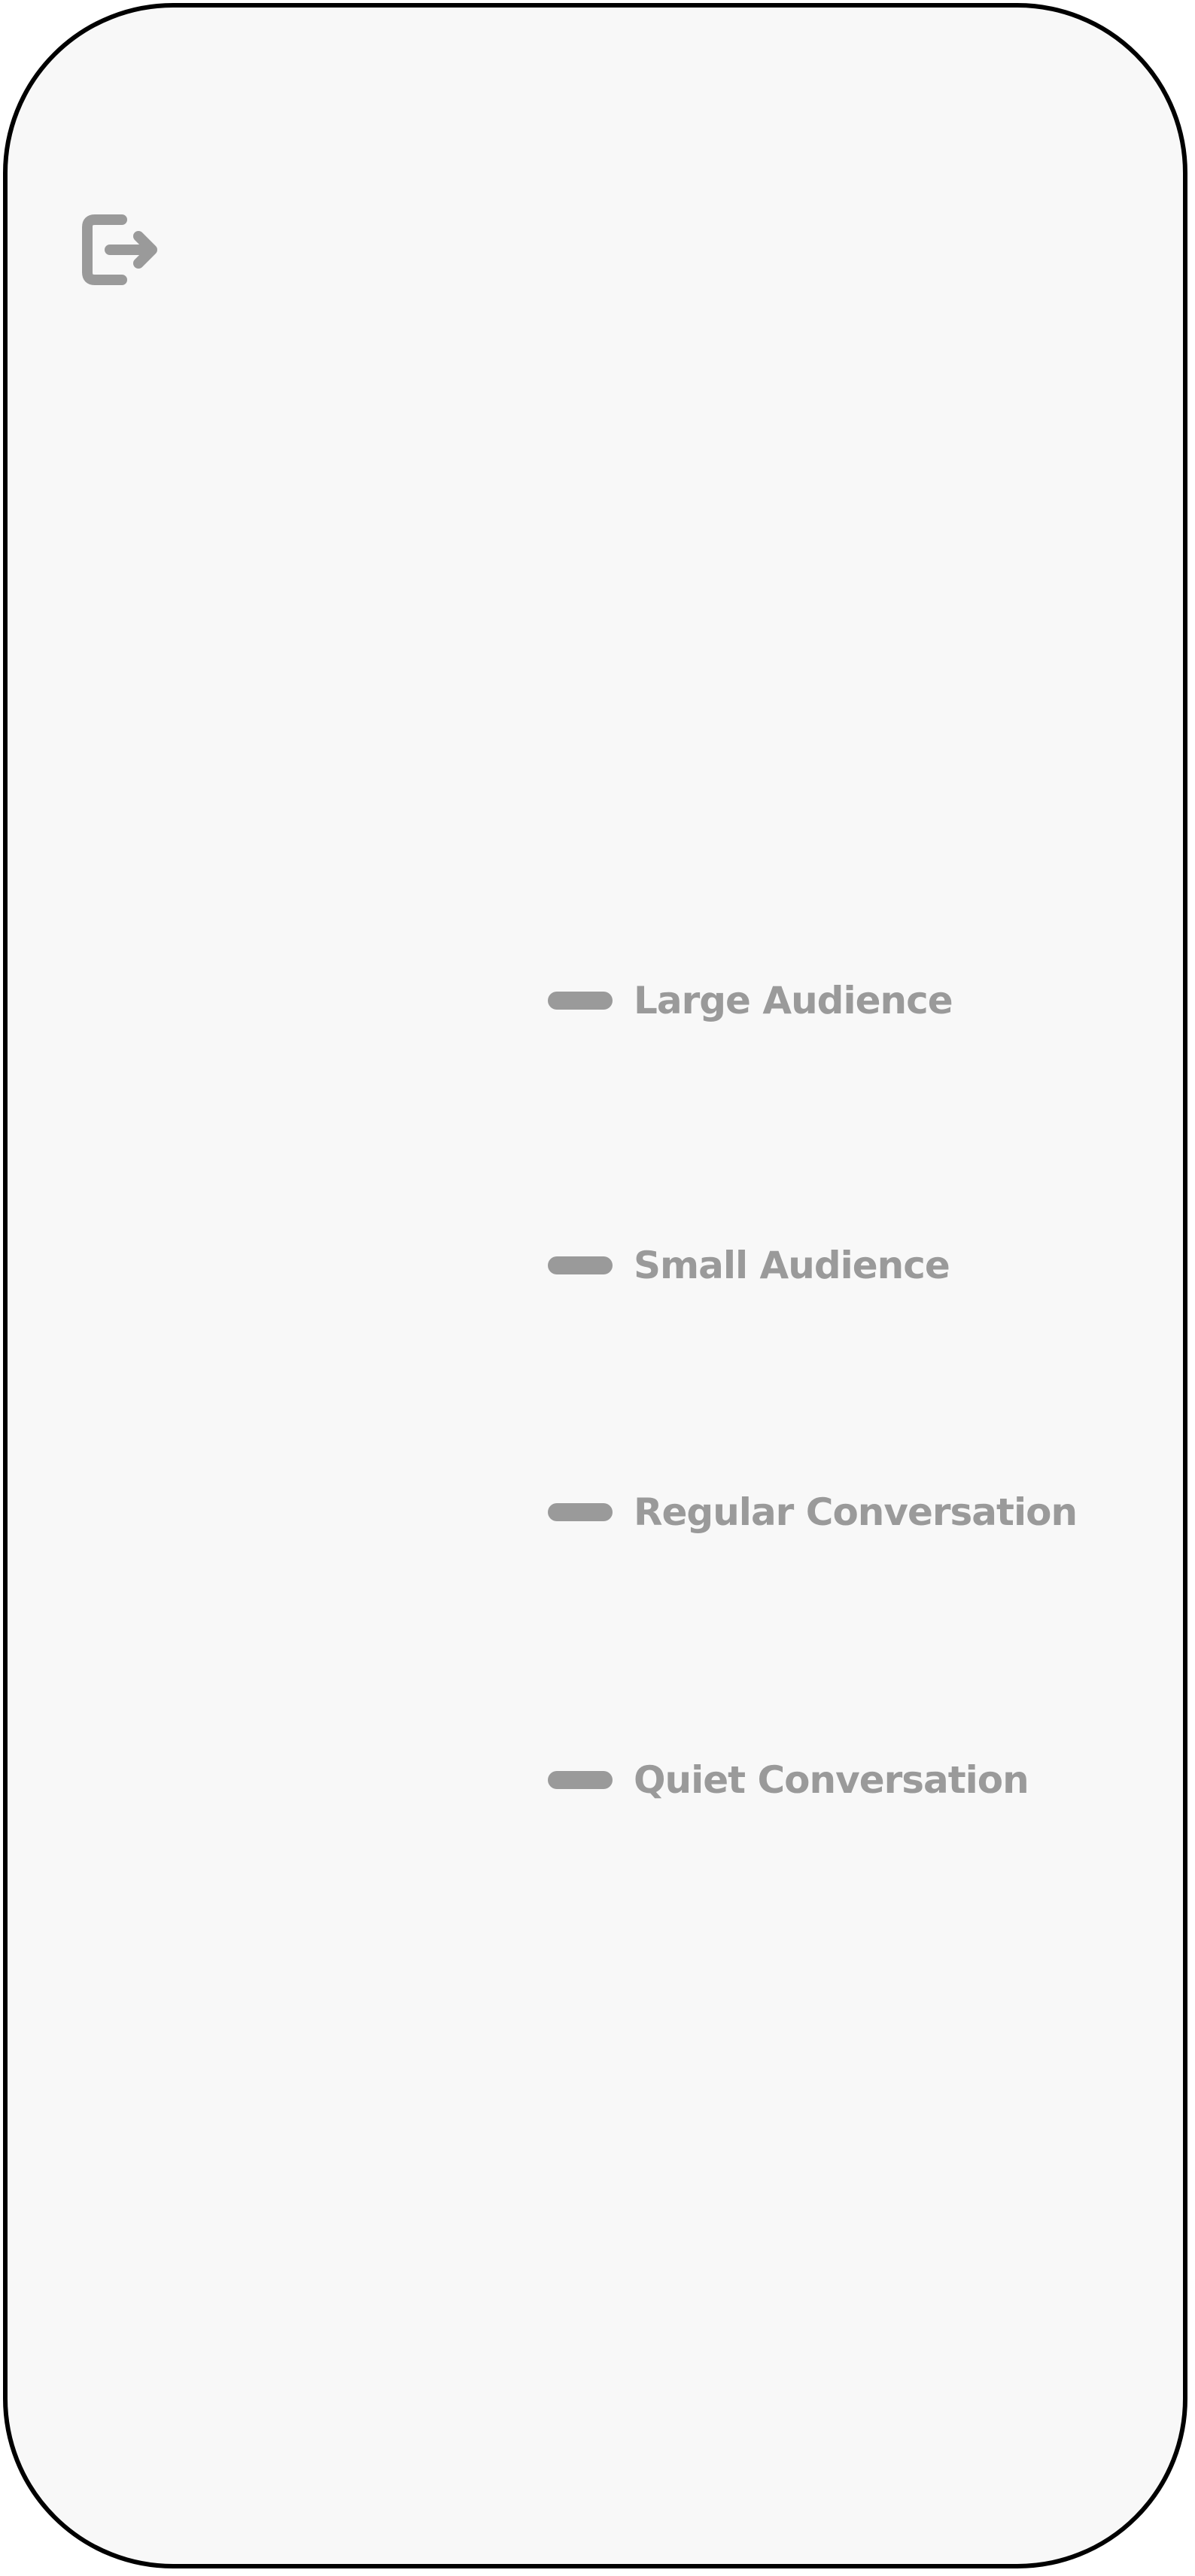  I want to click on level-regular-conversation: Regular Conversation, so click(813, 1512).